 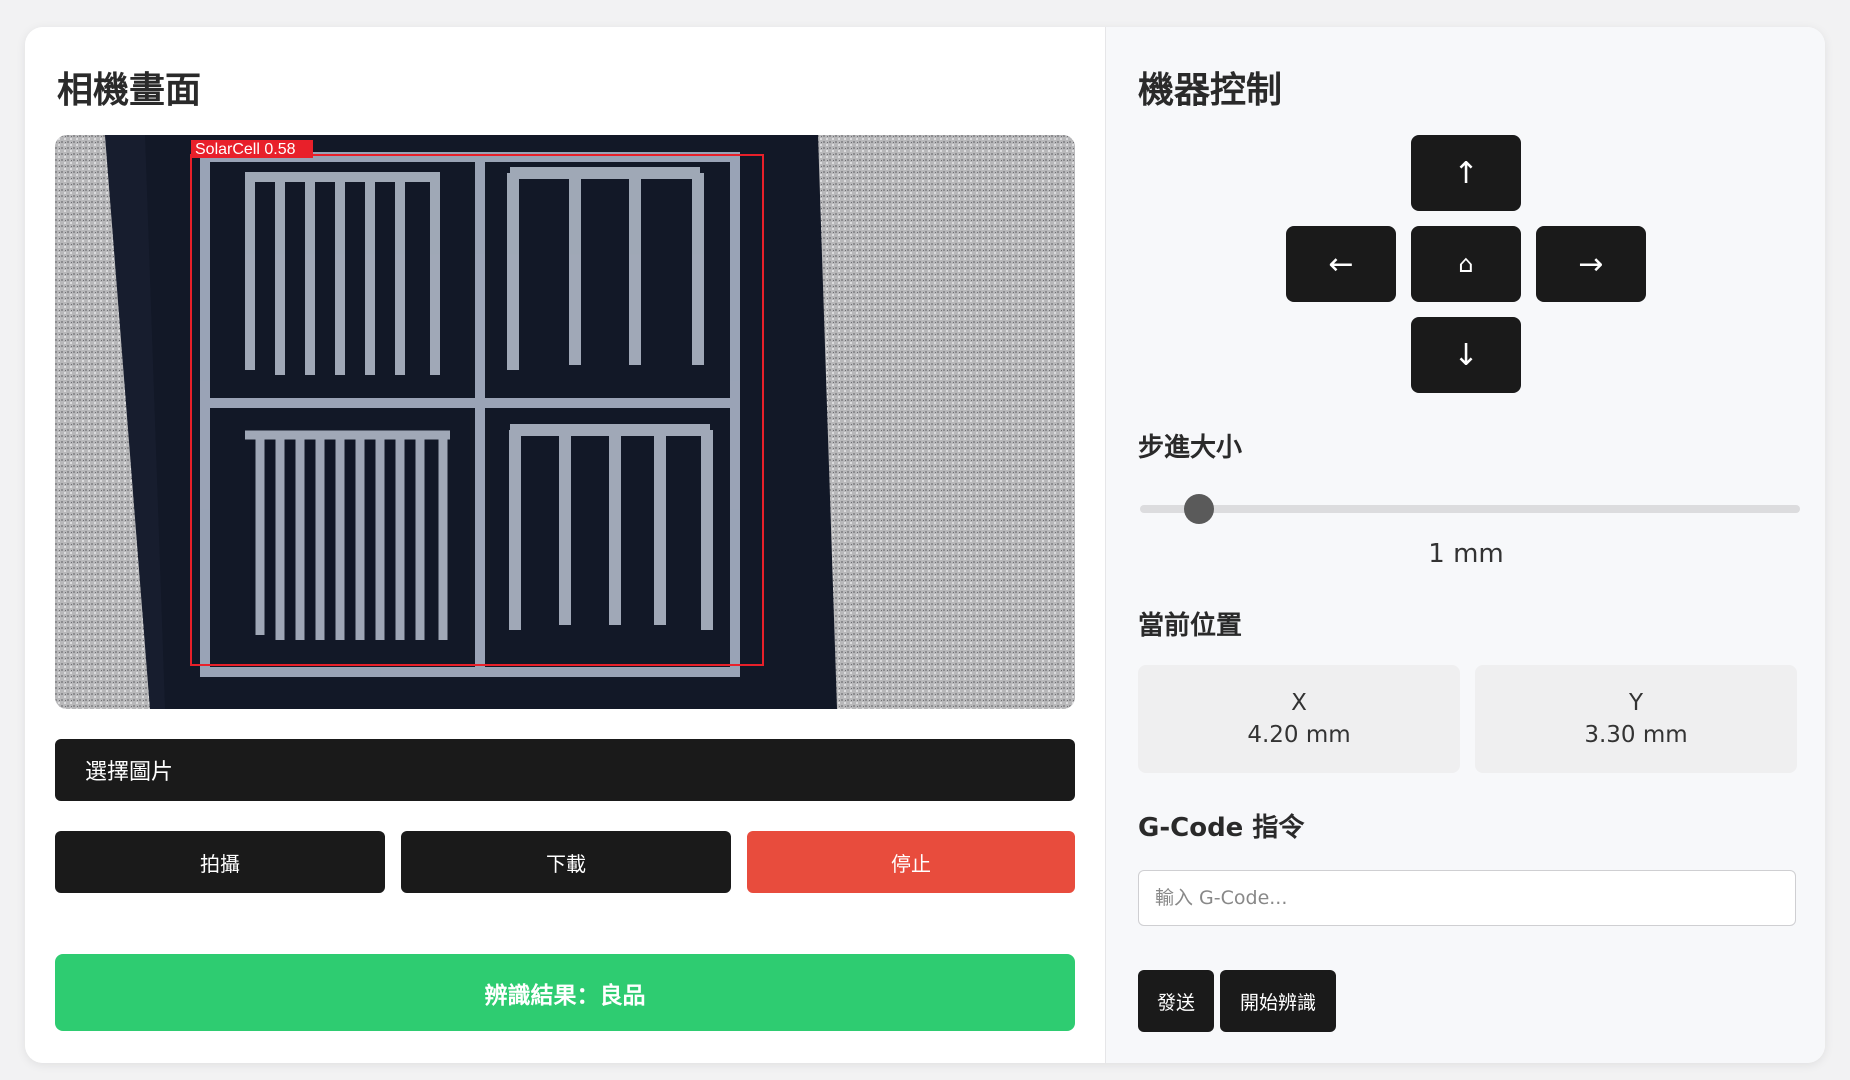 I want to click on arrow-left-icon: ←, so click(x=1341, y=264).